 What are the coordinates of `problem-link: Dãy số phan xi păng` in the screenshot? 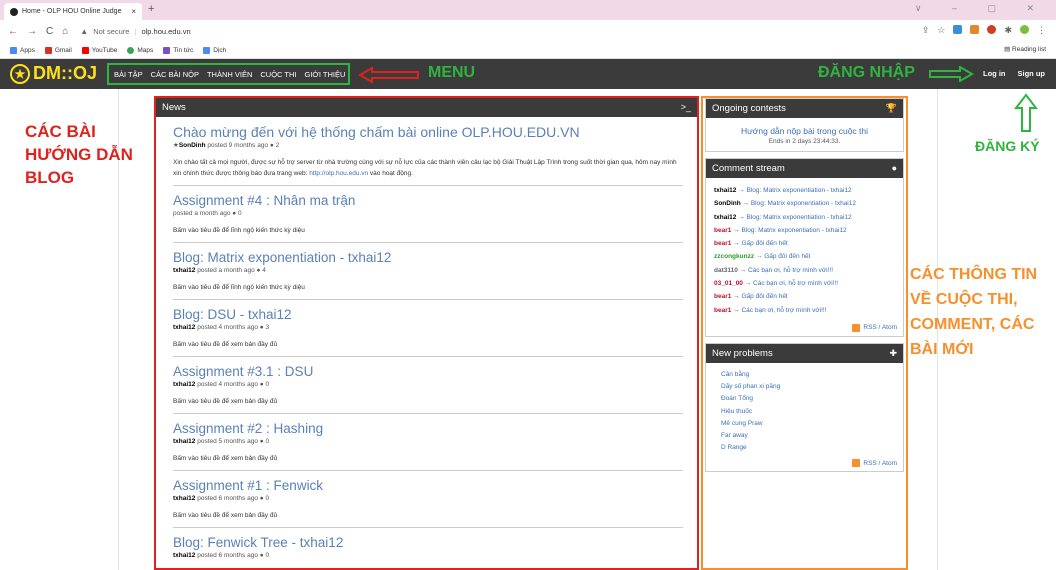 It's located at (809, 387).